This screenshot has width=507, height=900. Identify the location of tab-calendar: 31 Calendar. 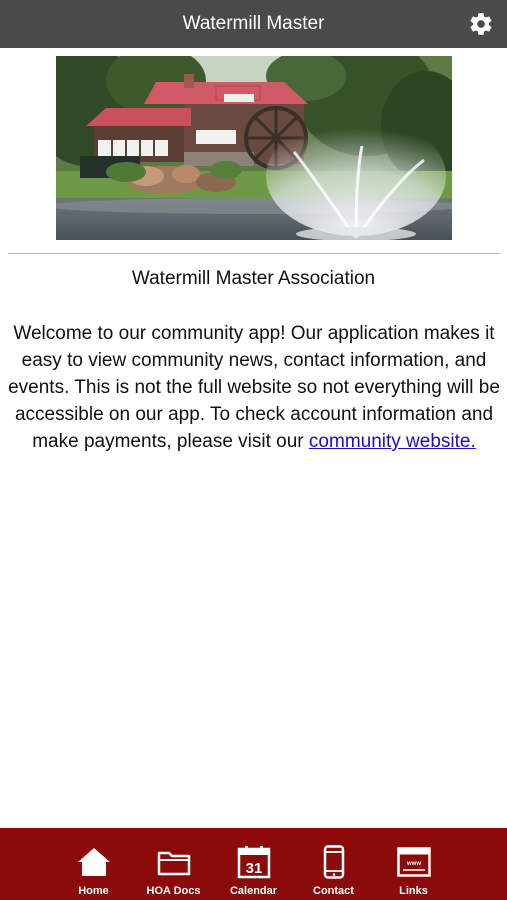
(254, 864).